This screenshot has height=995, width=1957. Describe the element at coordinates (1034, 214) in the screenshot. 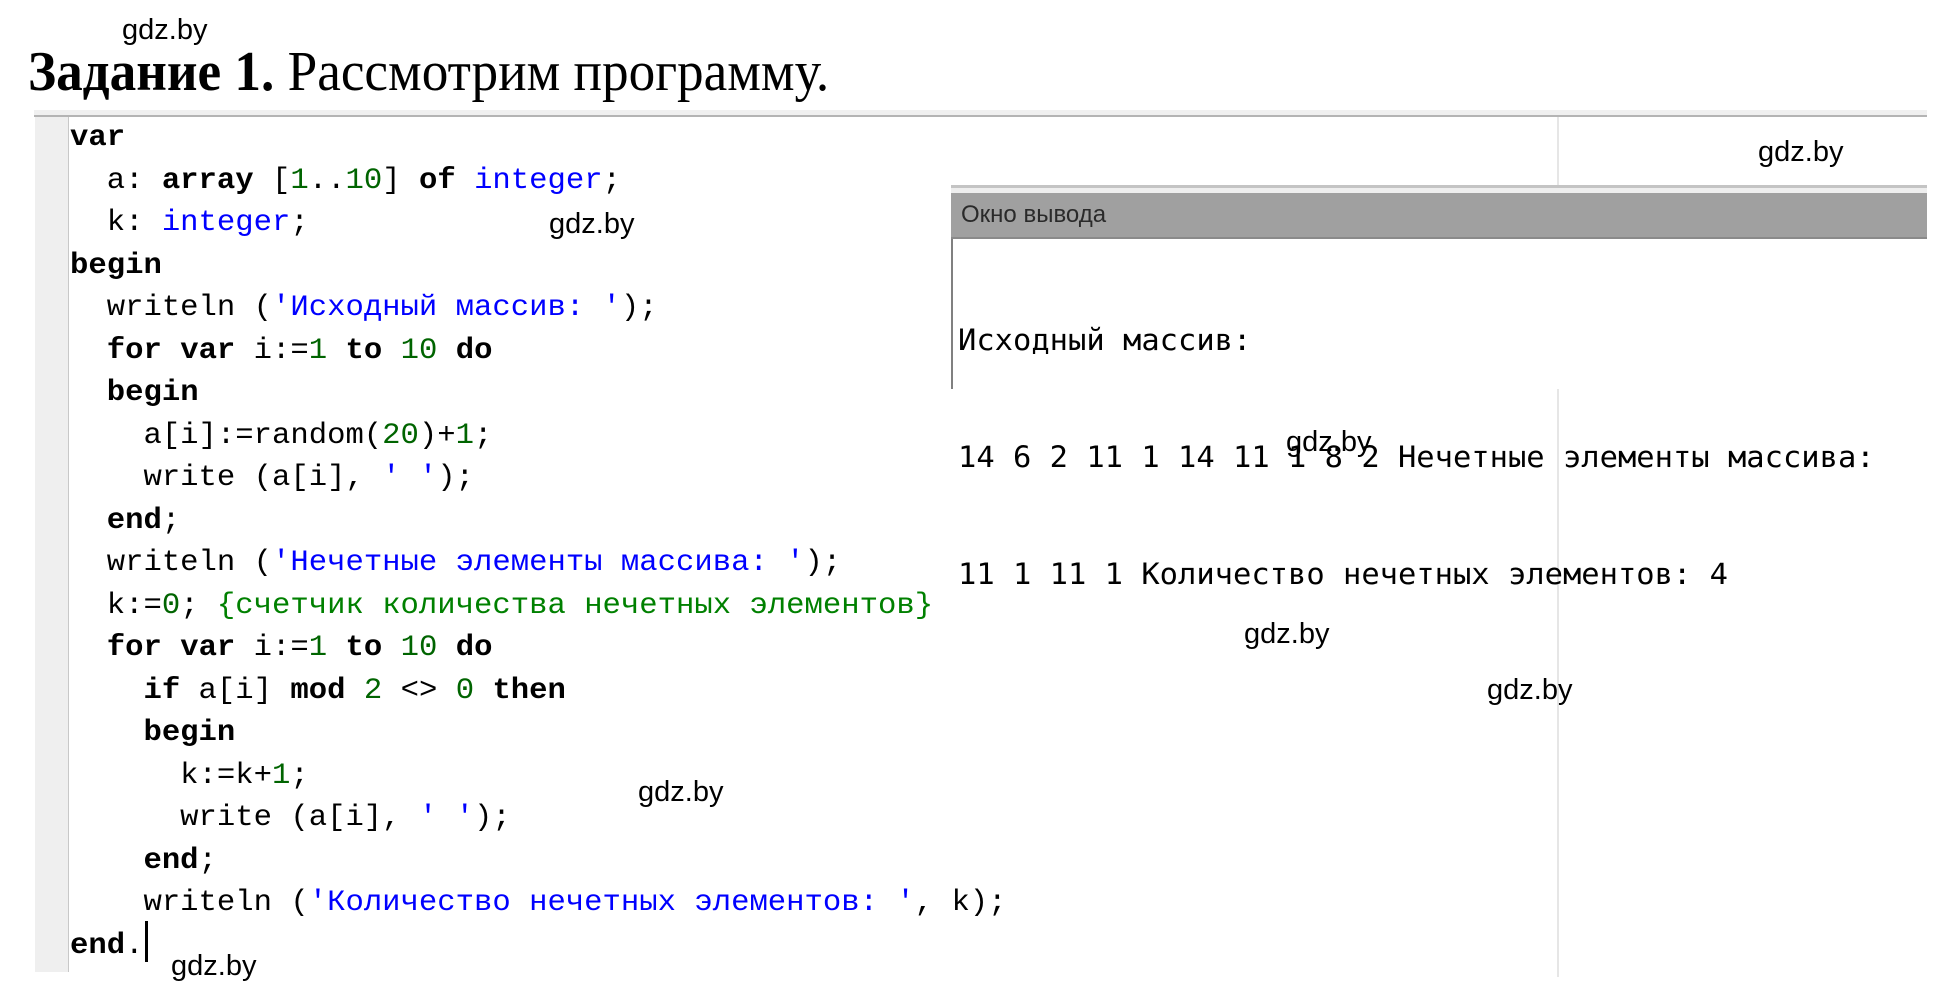

I see `output-window-title: Окно вывода` at that location.